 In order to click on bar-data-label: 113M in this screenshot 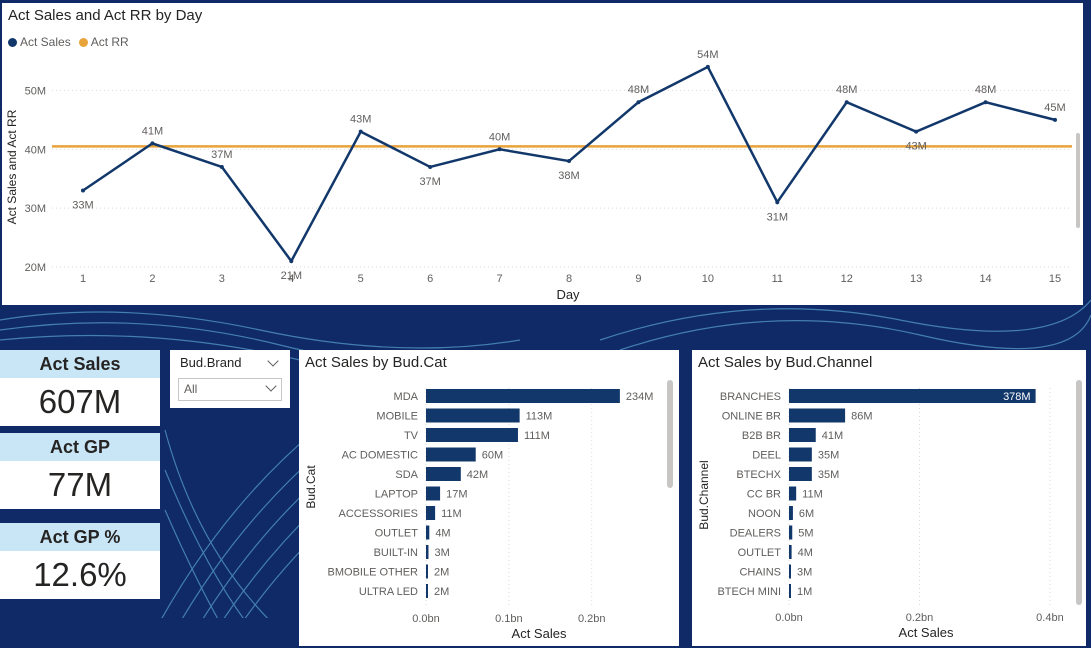, I will do `click(539, 417)`.